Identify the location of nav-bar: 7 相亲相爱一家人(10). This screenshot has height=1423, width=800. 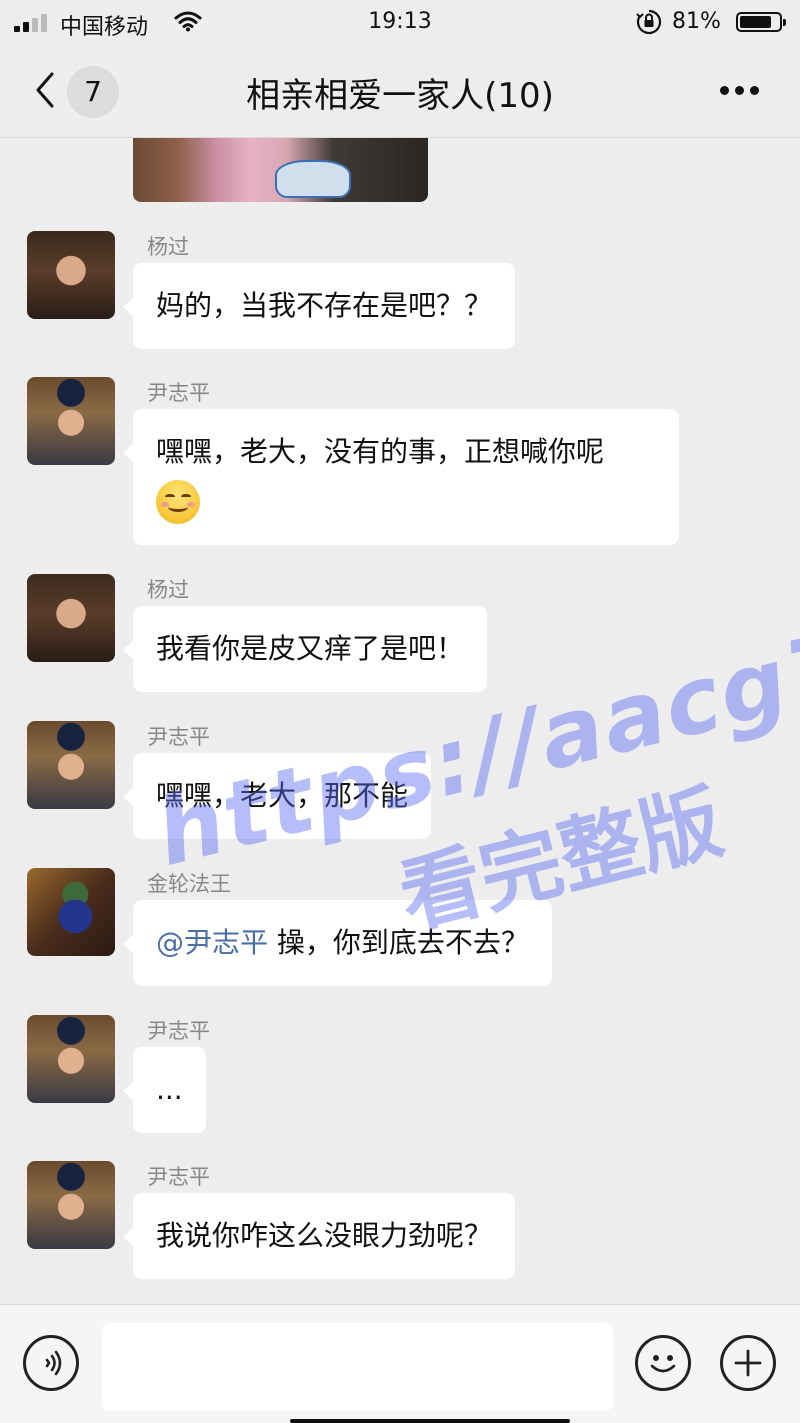
(400, 91).